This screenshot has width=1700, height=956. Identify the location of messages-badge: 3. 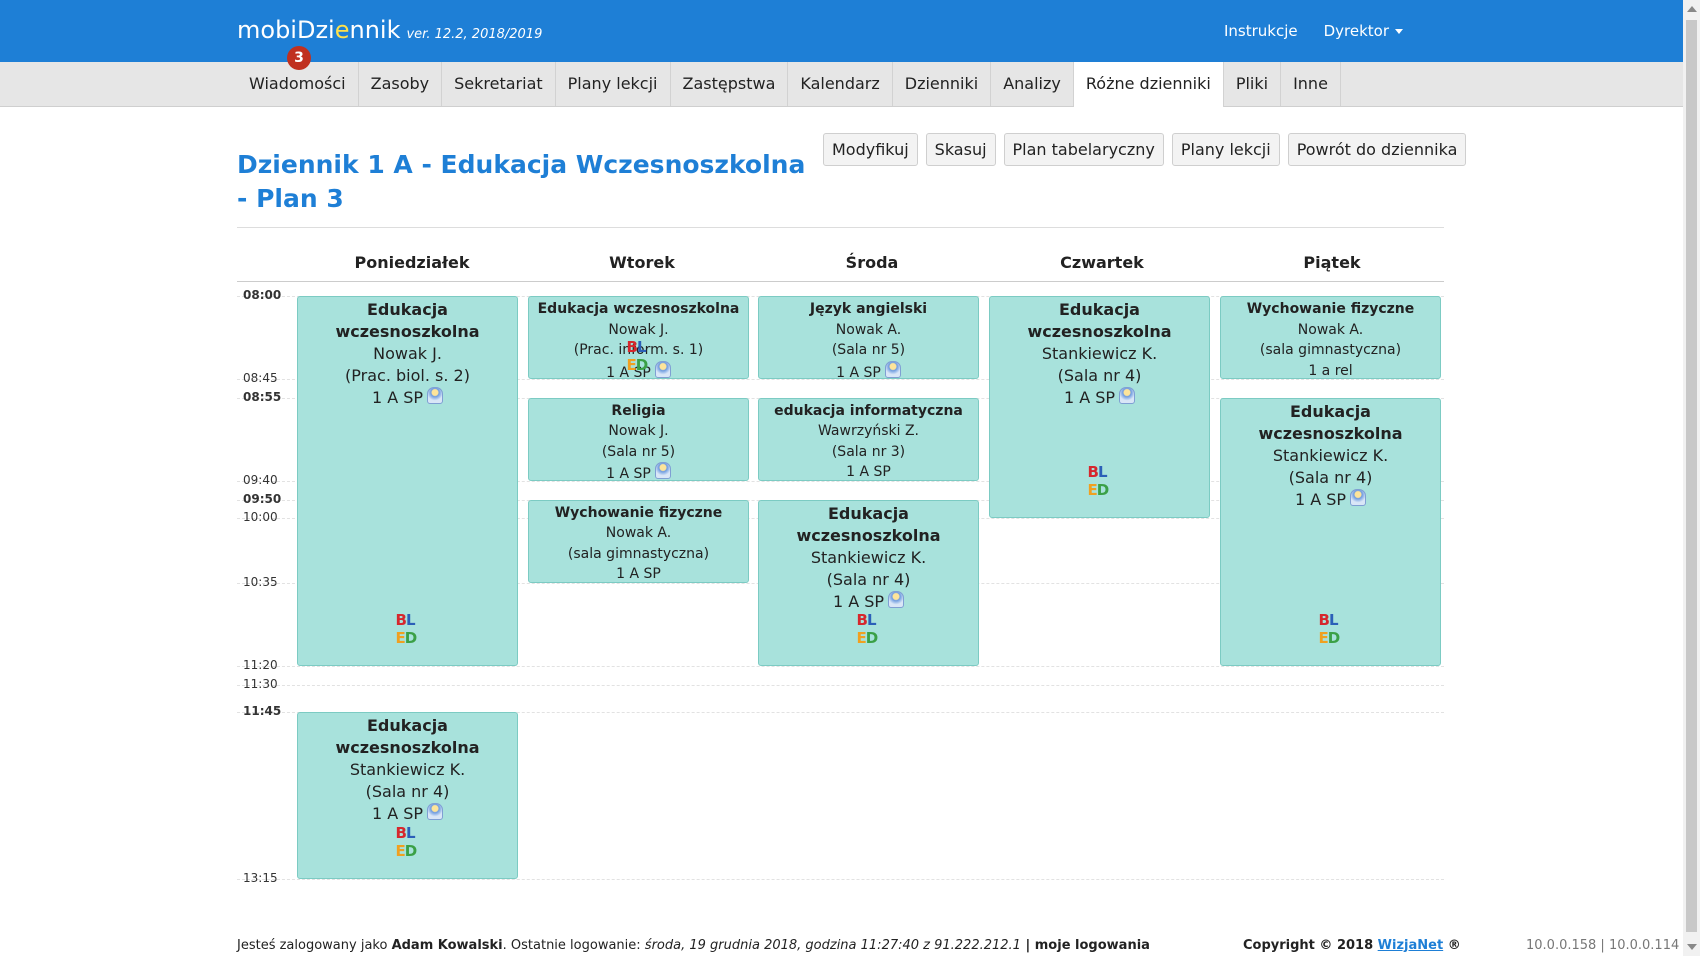
(299, 58).